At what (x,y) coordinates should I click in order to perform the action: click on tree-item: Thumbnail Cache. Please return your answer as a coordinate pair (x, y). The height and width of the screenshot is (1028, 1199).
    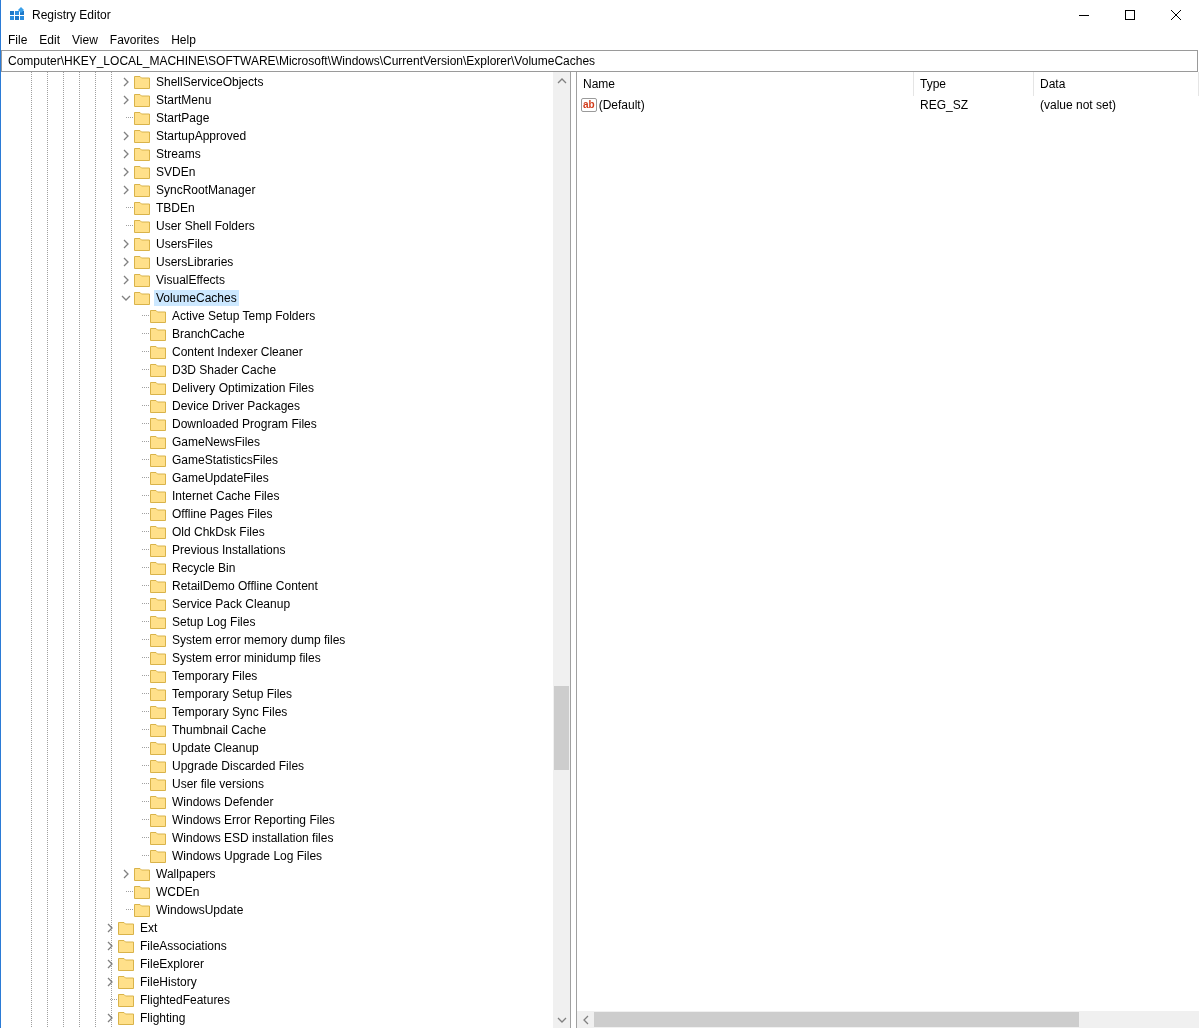
    Looking at the image, I should click on (219, 730).